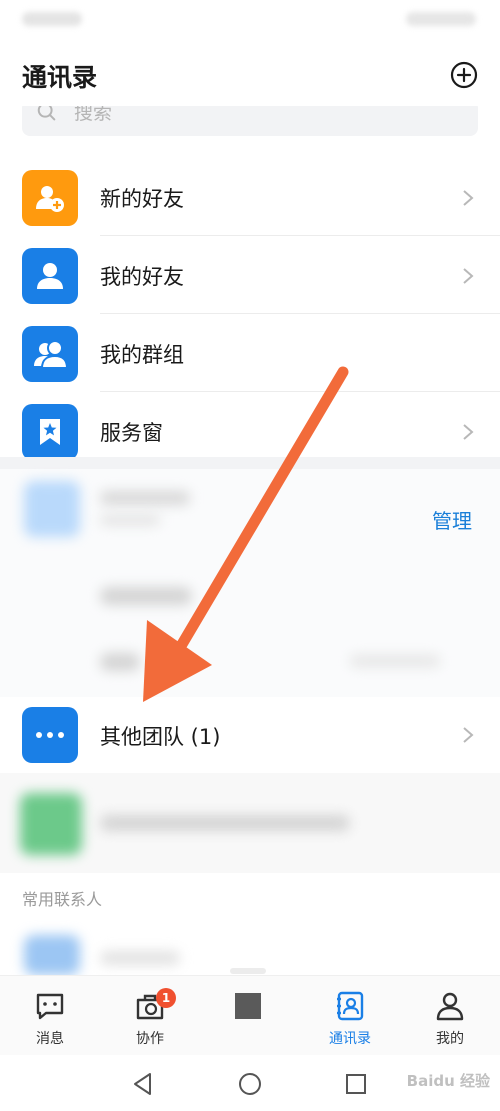 This screenshot has width=500, height=1111. Describe the element at coordinates (225, 823) in the screenshot. I see `contact-name-blurred` at that location.